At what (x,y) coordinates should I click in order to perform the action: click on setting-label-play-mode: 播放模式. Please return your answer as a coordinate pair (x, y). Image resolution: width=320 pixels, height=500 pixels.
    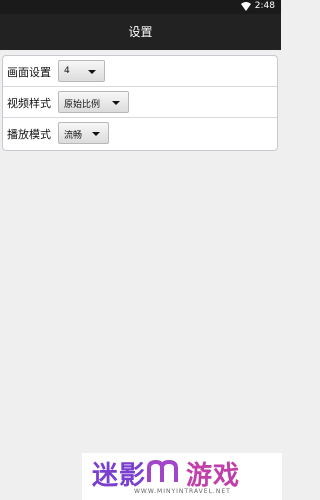
    Looking at the image, I should click on (29, 134).